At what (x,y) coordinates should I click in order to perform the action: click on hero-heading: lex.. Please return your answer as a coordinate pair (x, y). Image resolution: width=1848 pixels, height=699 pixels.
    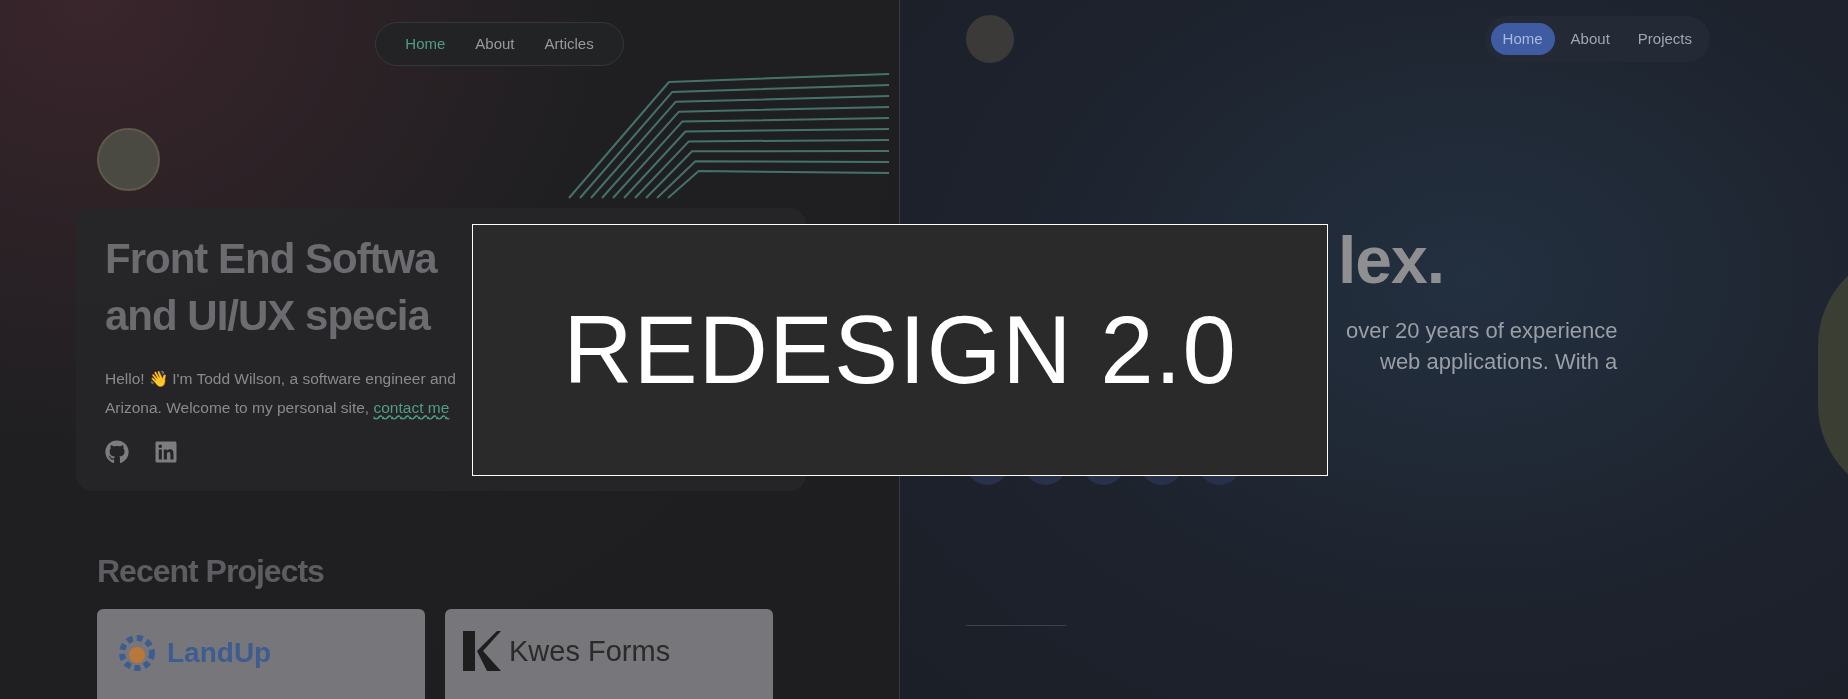
    Looking at the image, I should click on (1392, 260).